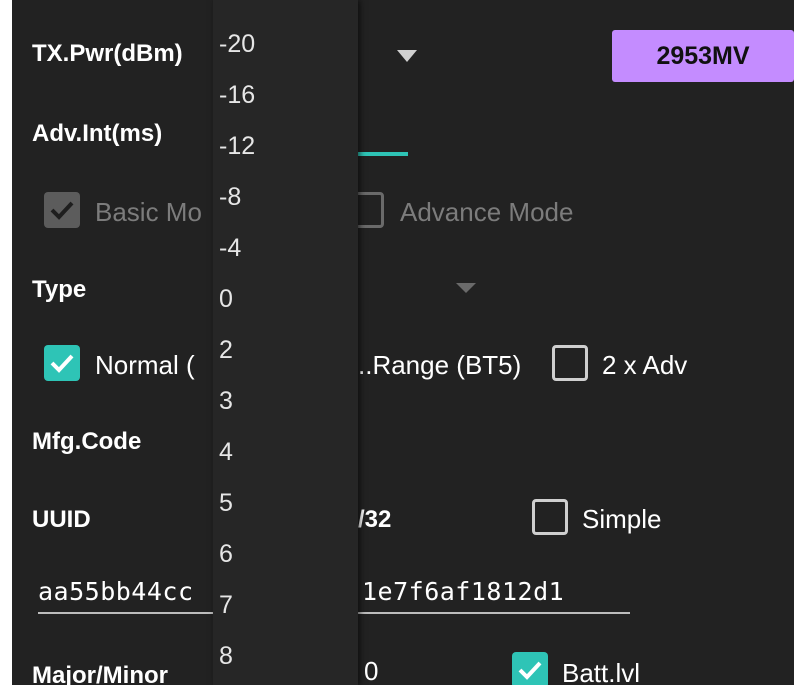  What do you see at coordinates (128, 613) in the screenshot?
I see `uuid-input-underline-left` at bounding box center [128, 613].